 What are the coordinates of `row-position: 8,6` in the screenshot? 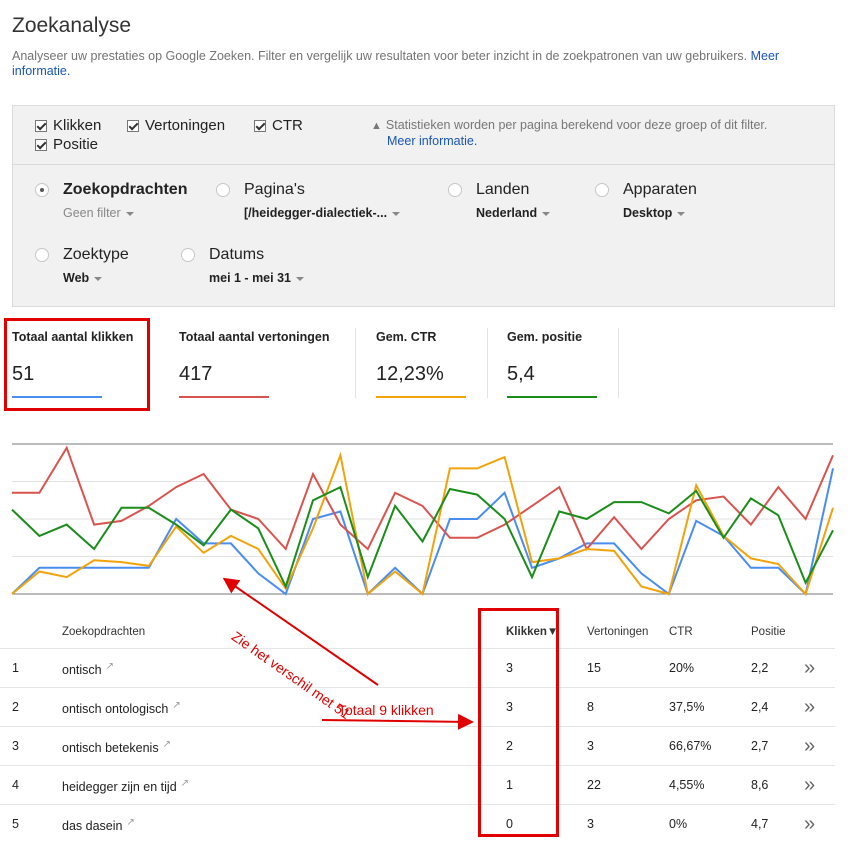 It's located at (760, 785).